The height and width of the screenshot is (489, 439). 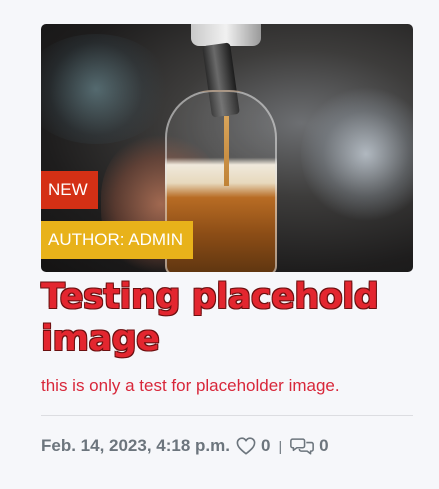 What do you see at coordinates (357, 154) in the screenshot?
I see `image-bokeh-right` at bounding box center [357, 154].